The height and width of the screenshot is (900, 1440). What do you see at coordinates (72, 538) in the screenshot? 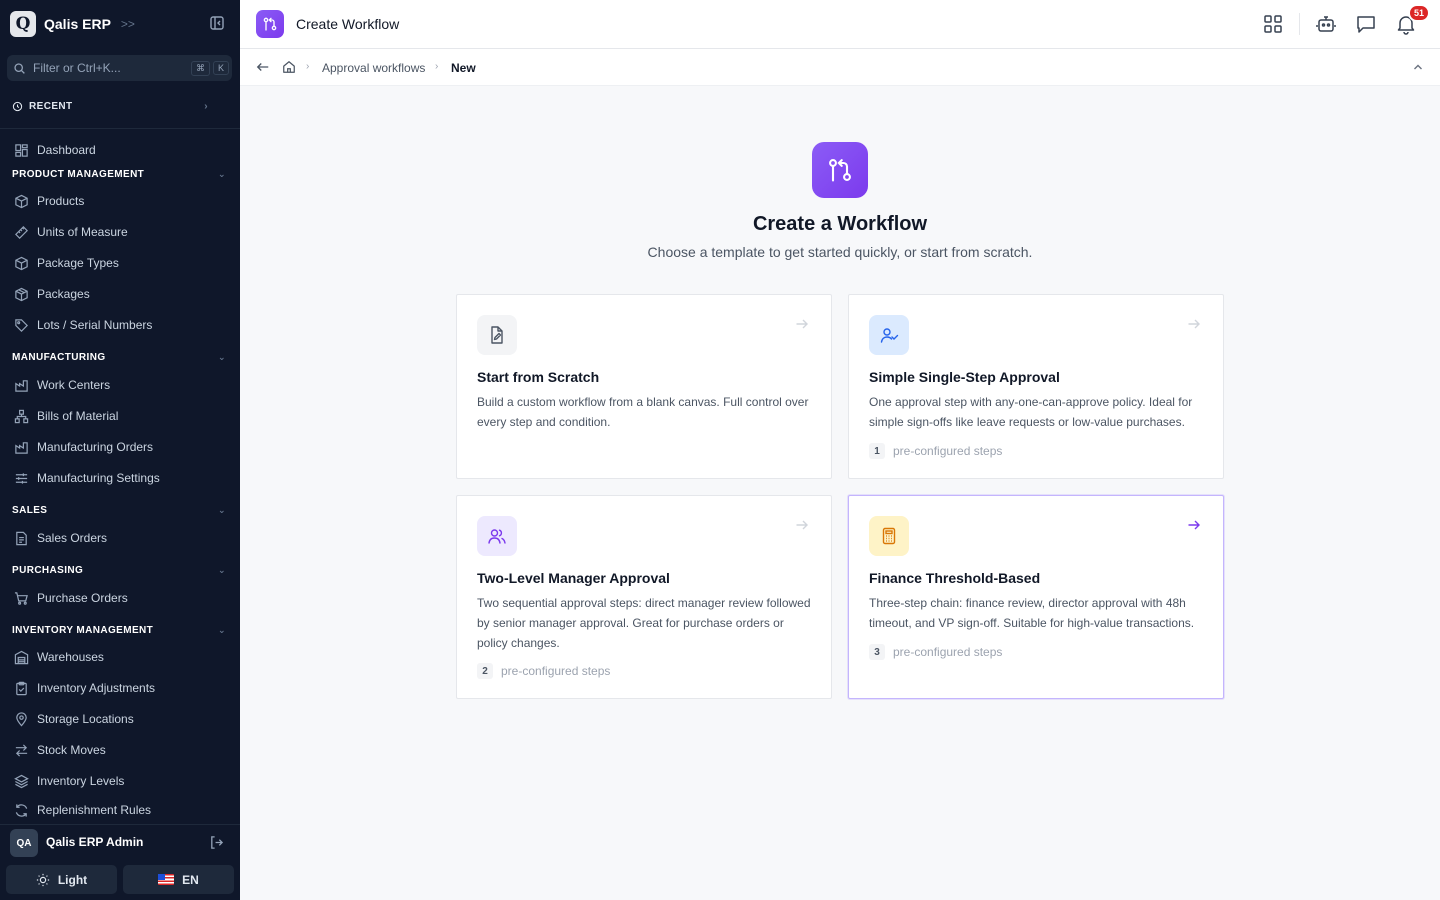
I see `sidebar-item-label: Sales Orders` at bounding box center [72, 538].